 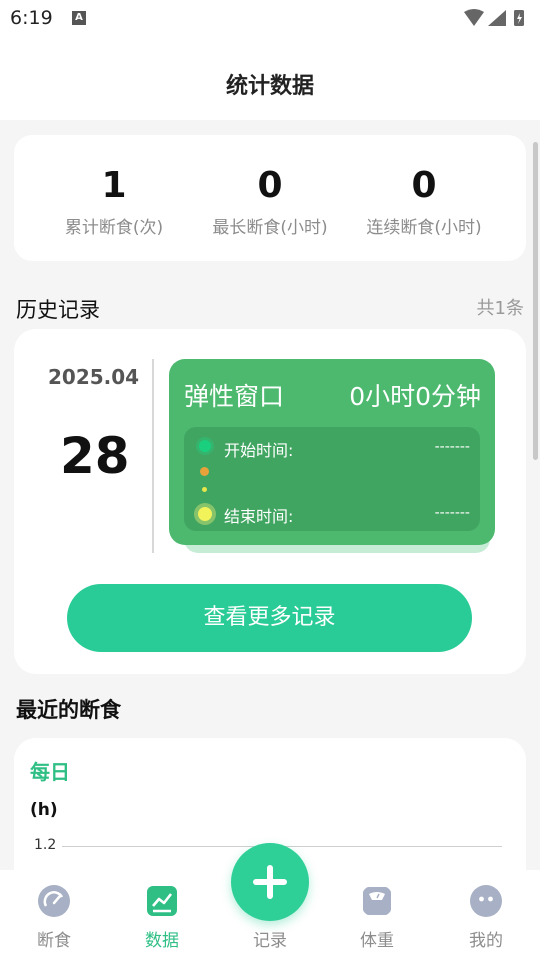 What do you see at coordinates (114, 228) in the screenshot?
I see `stat-label: 累计断食(次)` at bounding box center [114, 228].